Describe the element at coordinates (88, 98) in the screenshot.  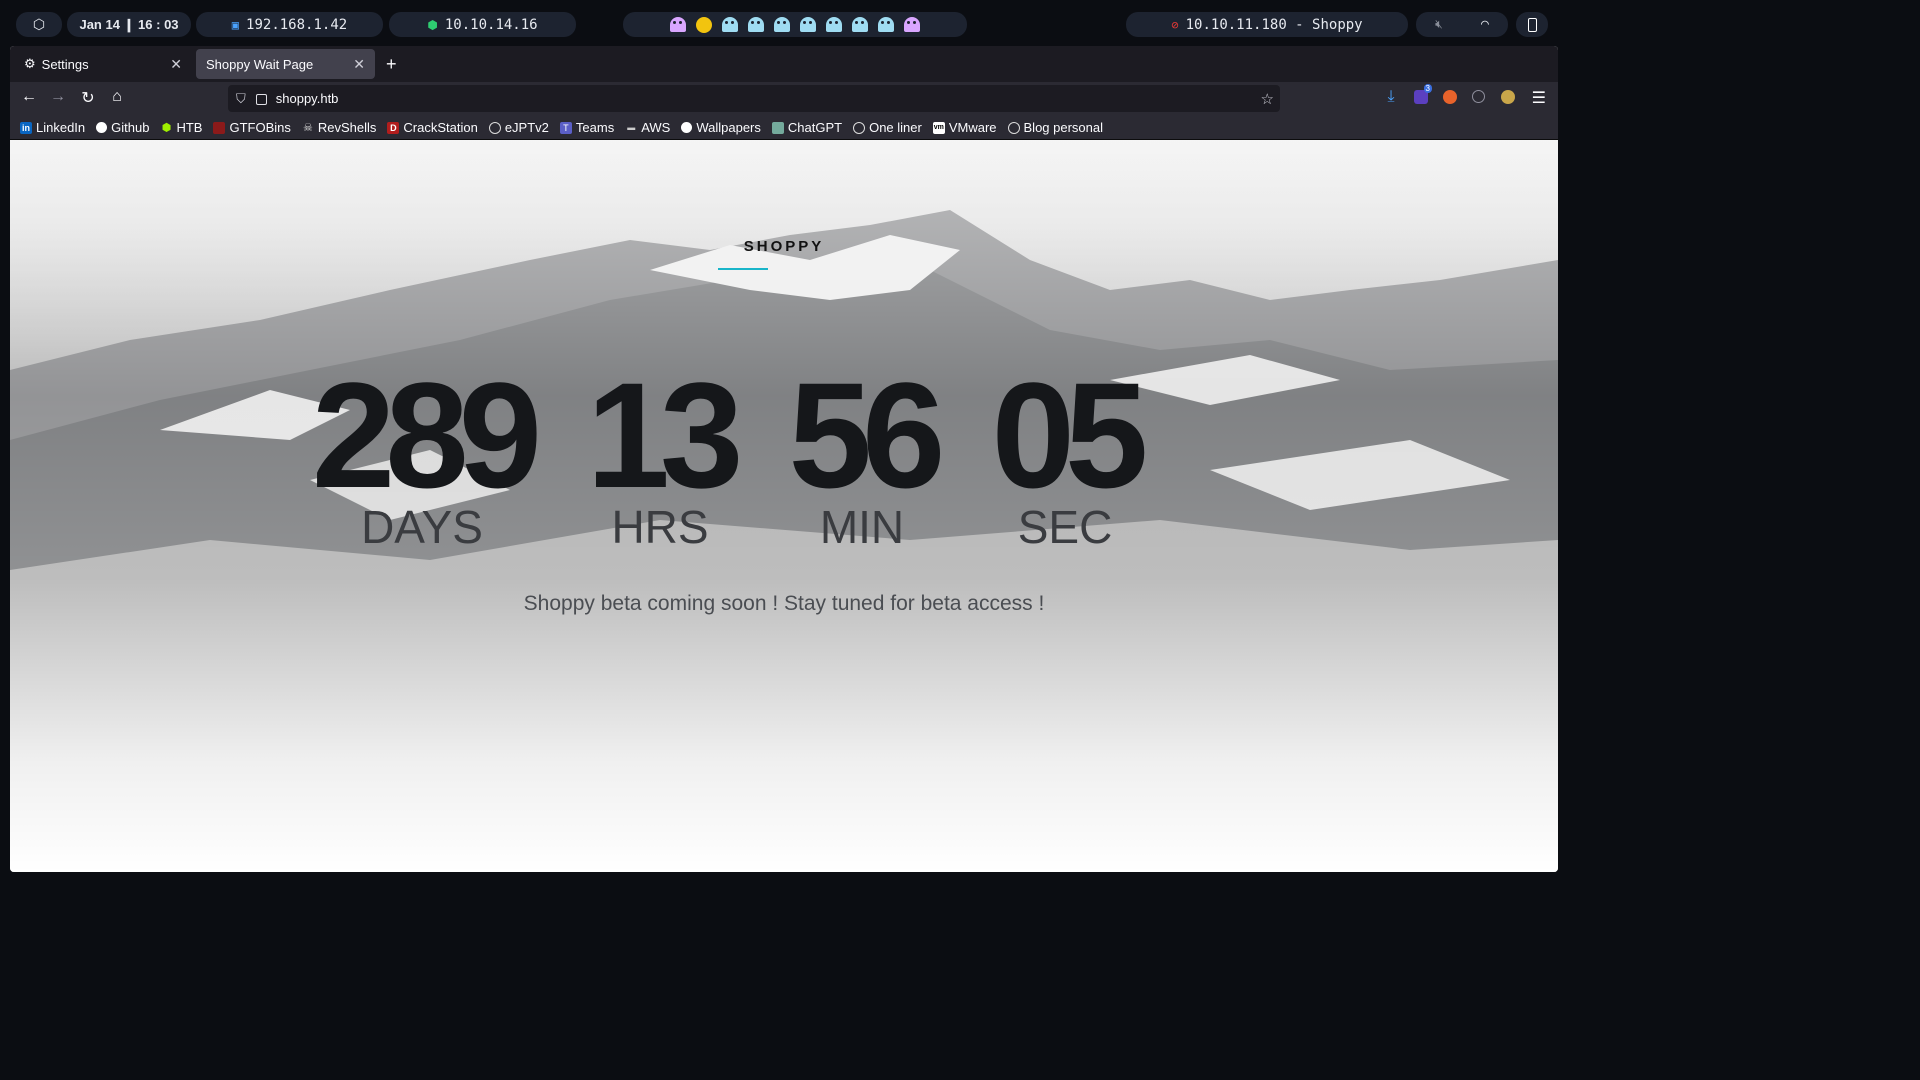
I see `reload-icon: ↻` at that location.